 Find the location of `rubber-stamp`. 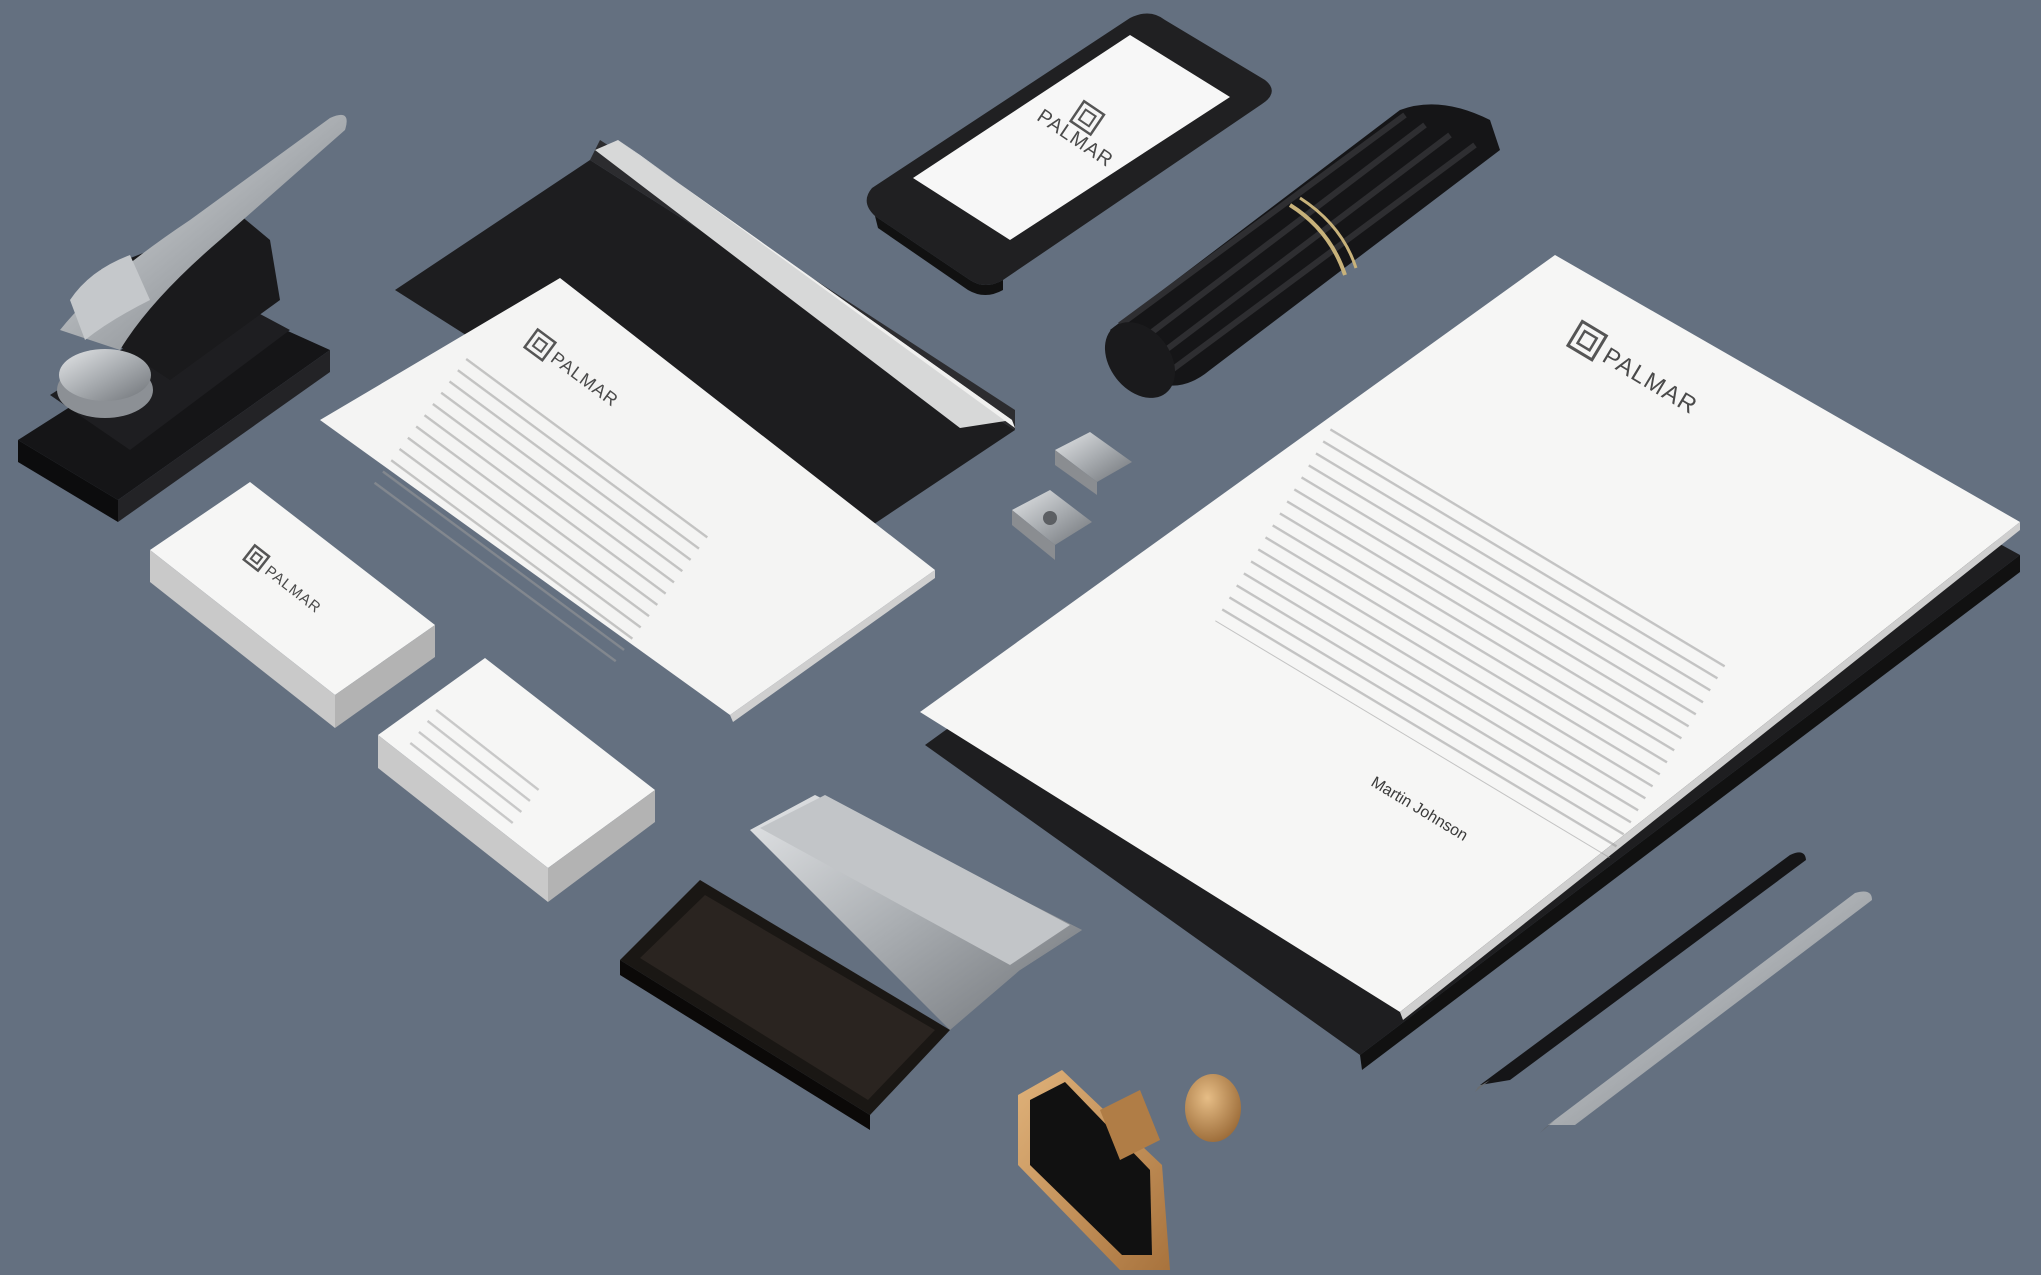

rubber-stamp is located at coordinates (1129, 1170).